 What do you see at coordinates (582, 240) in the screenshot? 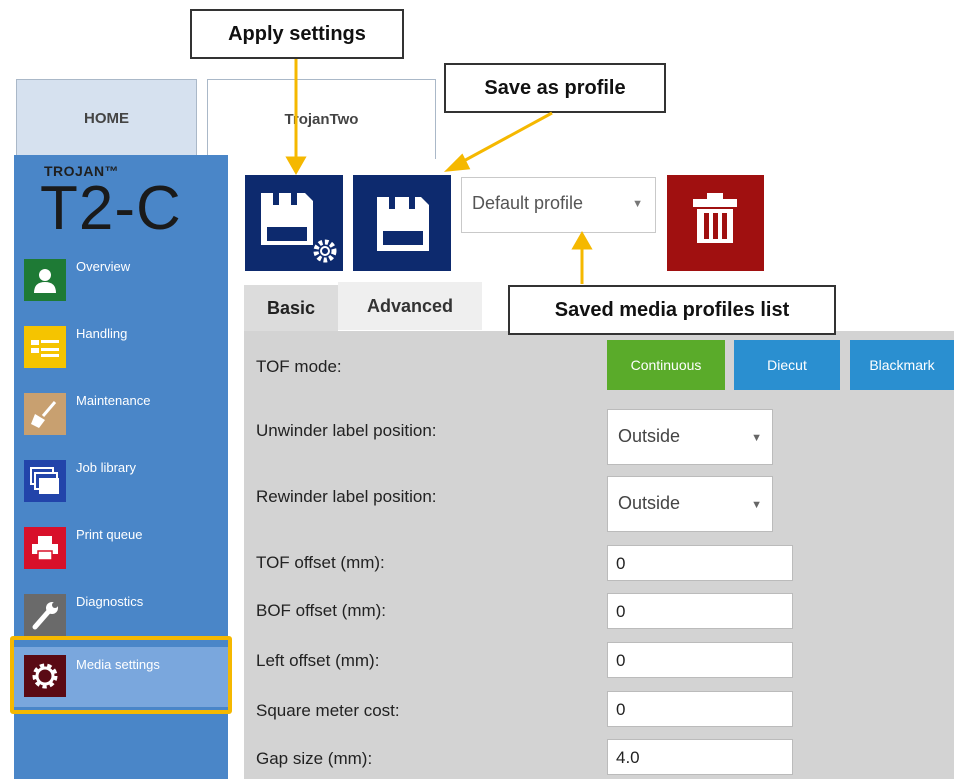
I see `arrow-profiles-head` at bounding box center [582, 240].